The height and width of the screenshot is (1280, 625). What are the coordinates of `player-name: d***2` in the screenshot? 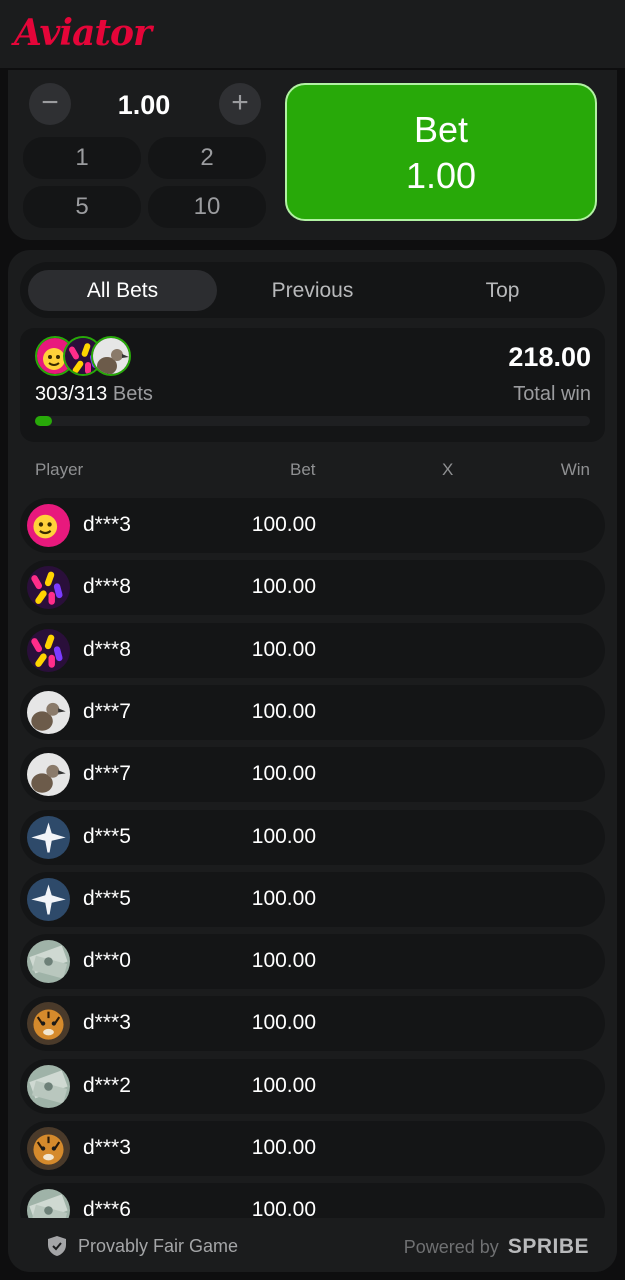 It's located at (107, 1085).